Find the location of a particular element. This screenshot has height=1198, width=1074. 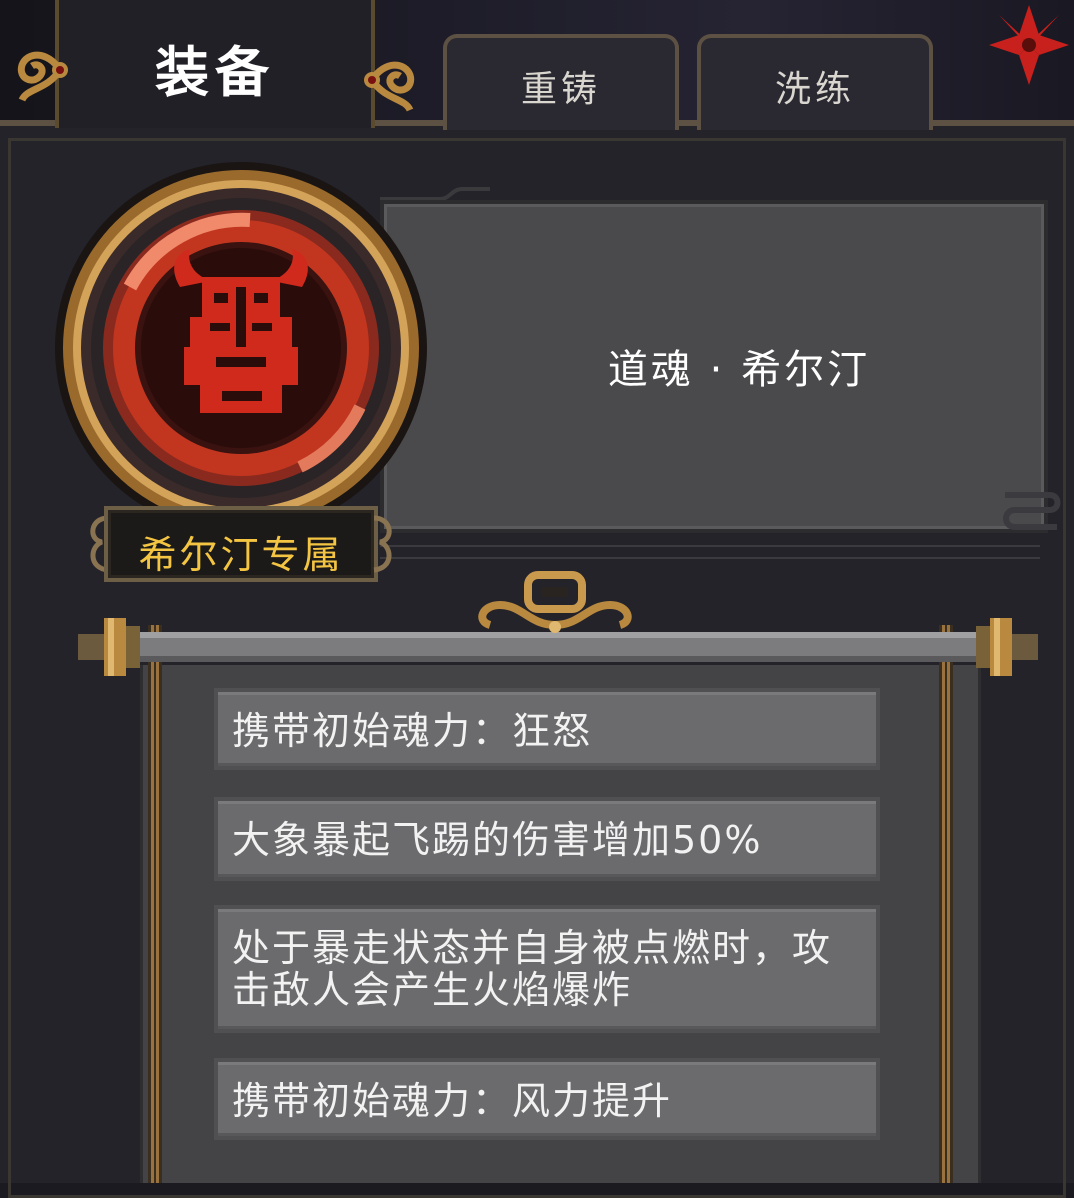

tab-equip: 装备 is located at coordinates (215, 64).